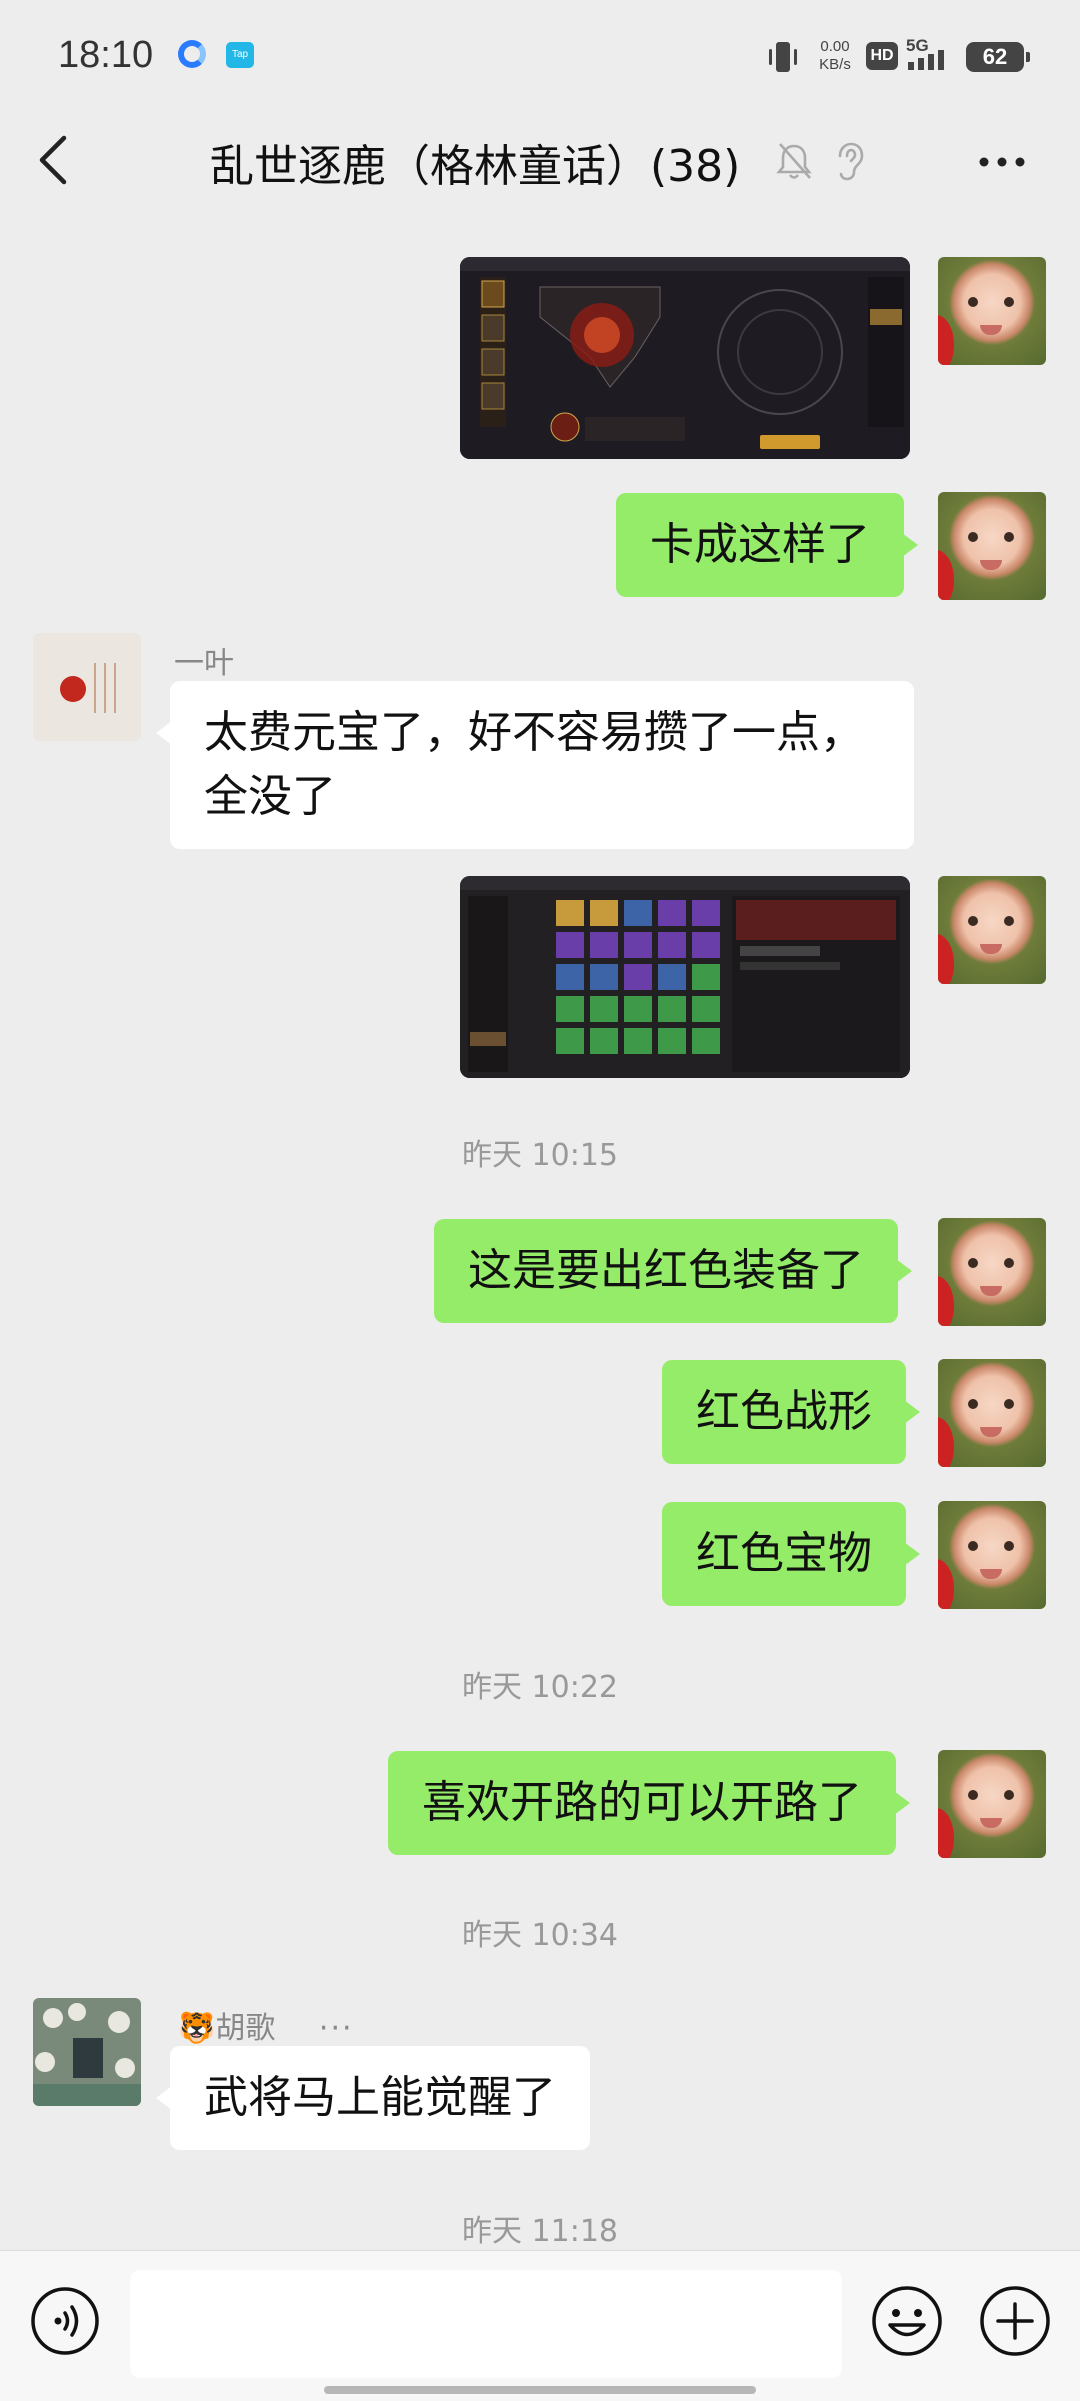 The width and height of the screenshot is (1080, 2401). I want to click on message-bubble: 喜欢开路的可以开路了, so click(649, 1803).